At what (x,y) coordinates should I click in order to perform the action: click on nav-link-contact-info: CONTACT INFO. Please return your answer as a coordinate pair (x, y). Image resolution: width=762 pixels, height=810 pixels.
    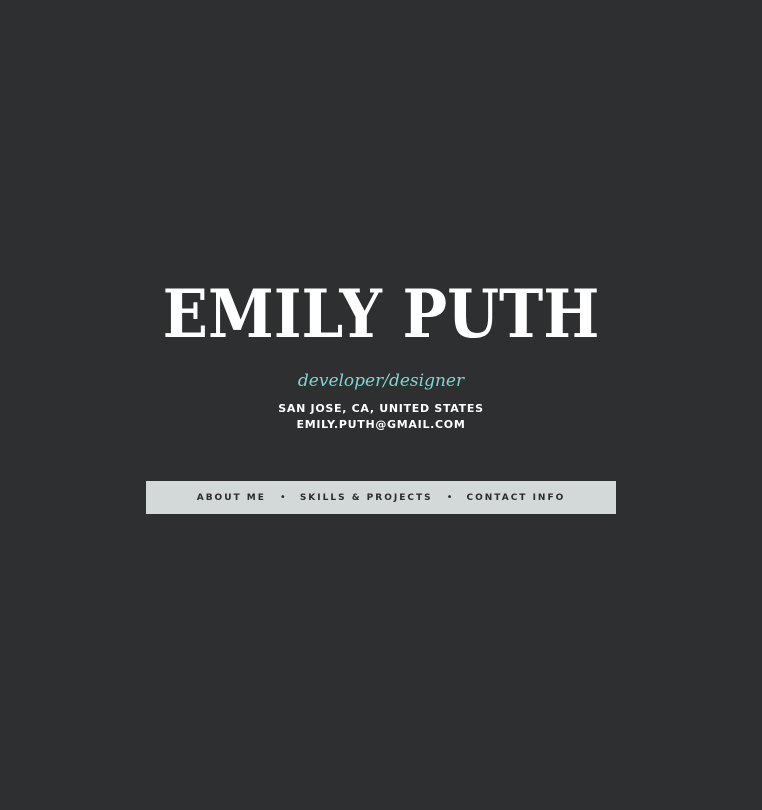
    Looking at the image, I should click on (516, 498).